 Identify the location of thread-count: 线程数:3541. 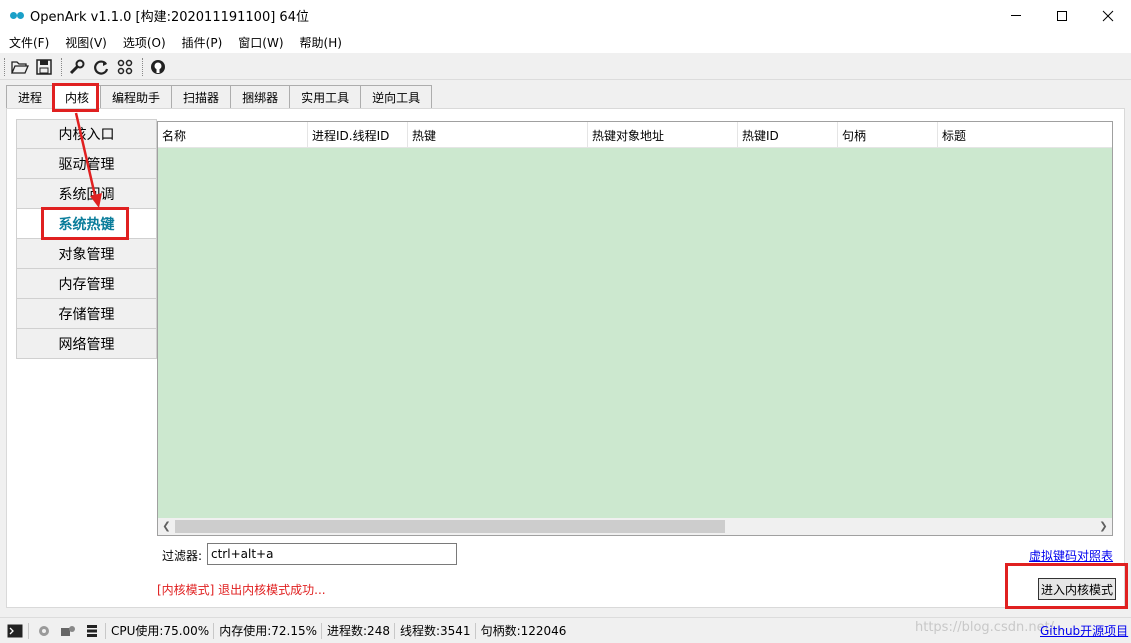
(435, 631).